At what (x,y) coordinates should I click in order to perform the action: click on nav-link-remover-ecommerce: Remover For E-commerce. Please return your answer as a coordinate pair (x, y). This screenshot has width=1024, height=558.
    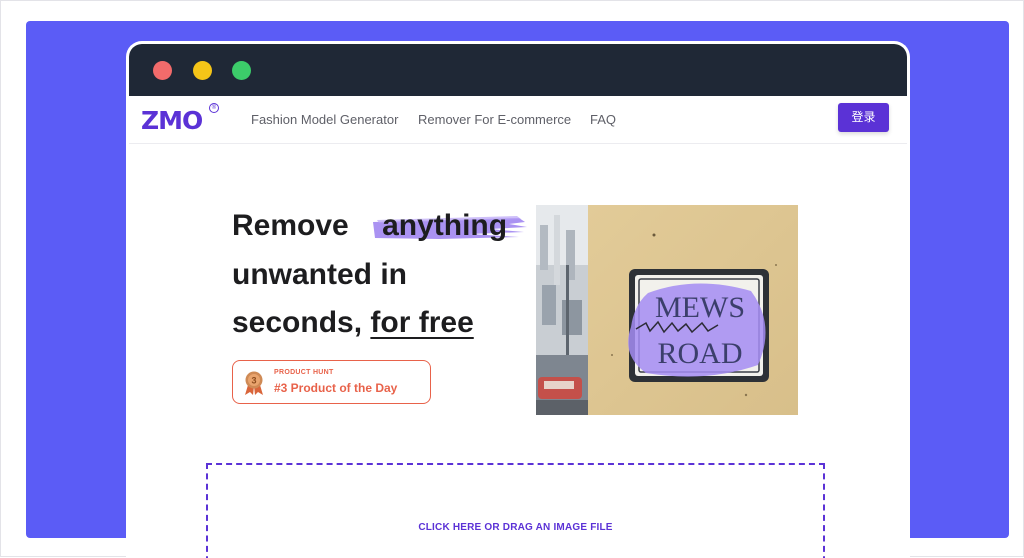
    Looking at the image, I should click on (494, 119).